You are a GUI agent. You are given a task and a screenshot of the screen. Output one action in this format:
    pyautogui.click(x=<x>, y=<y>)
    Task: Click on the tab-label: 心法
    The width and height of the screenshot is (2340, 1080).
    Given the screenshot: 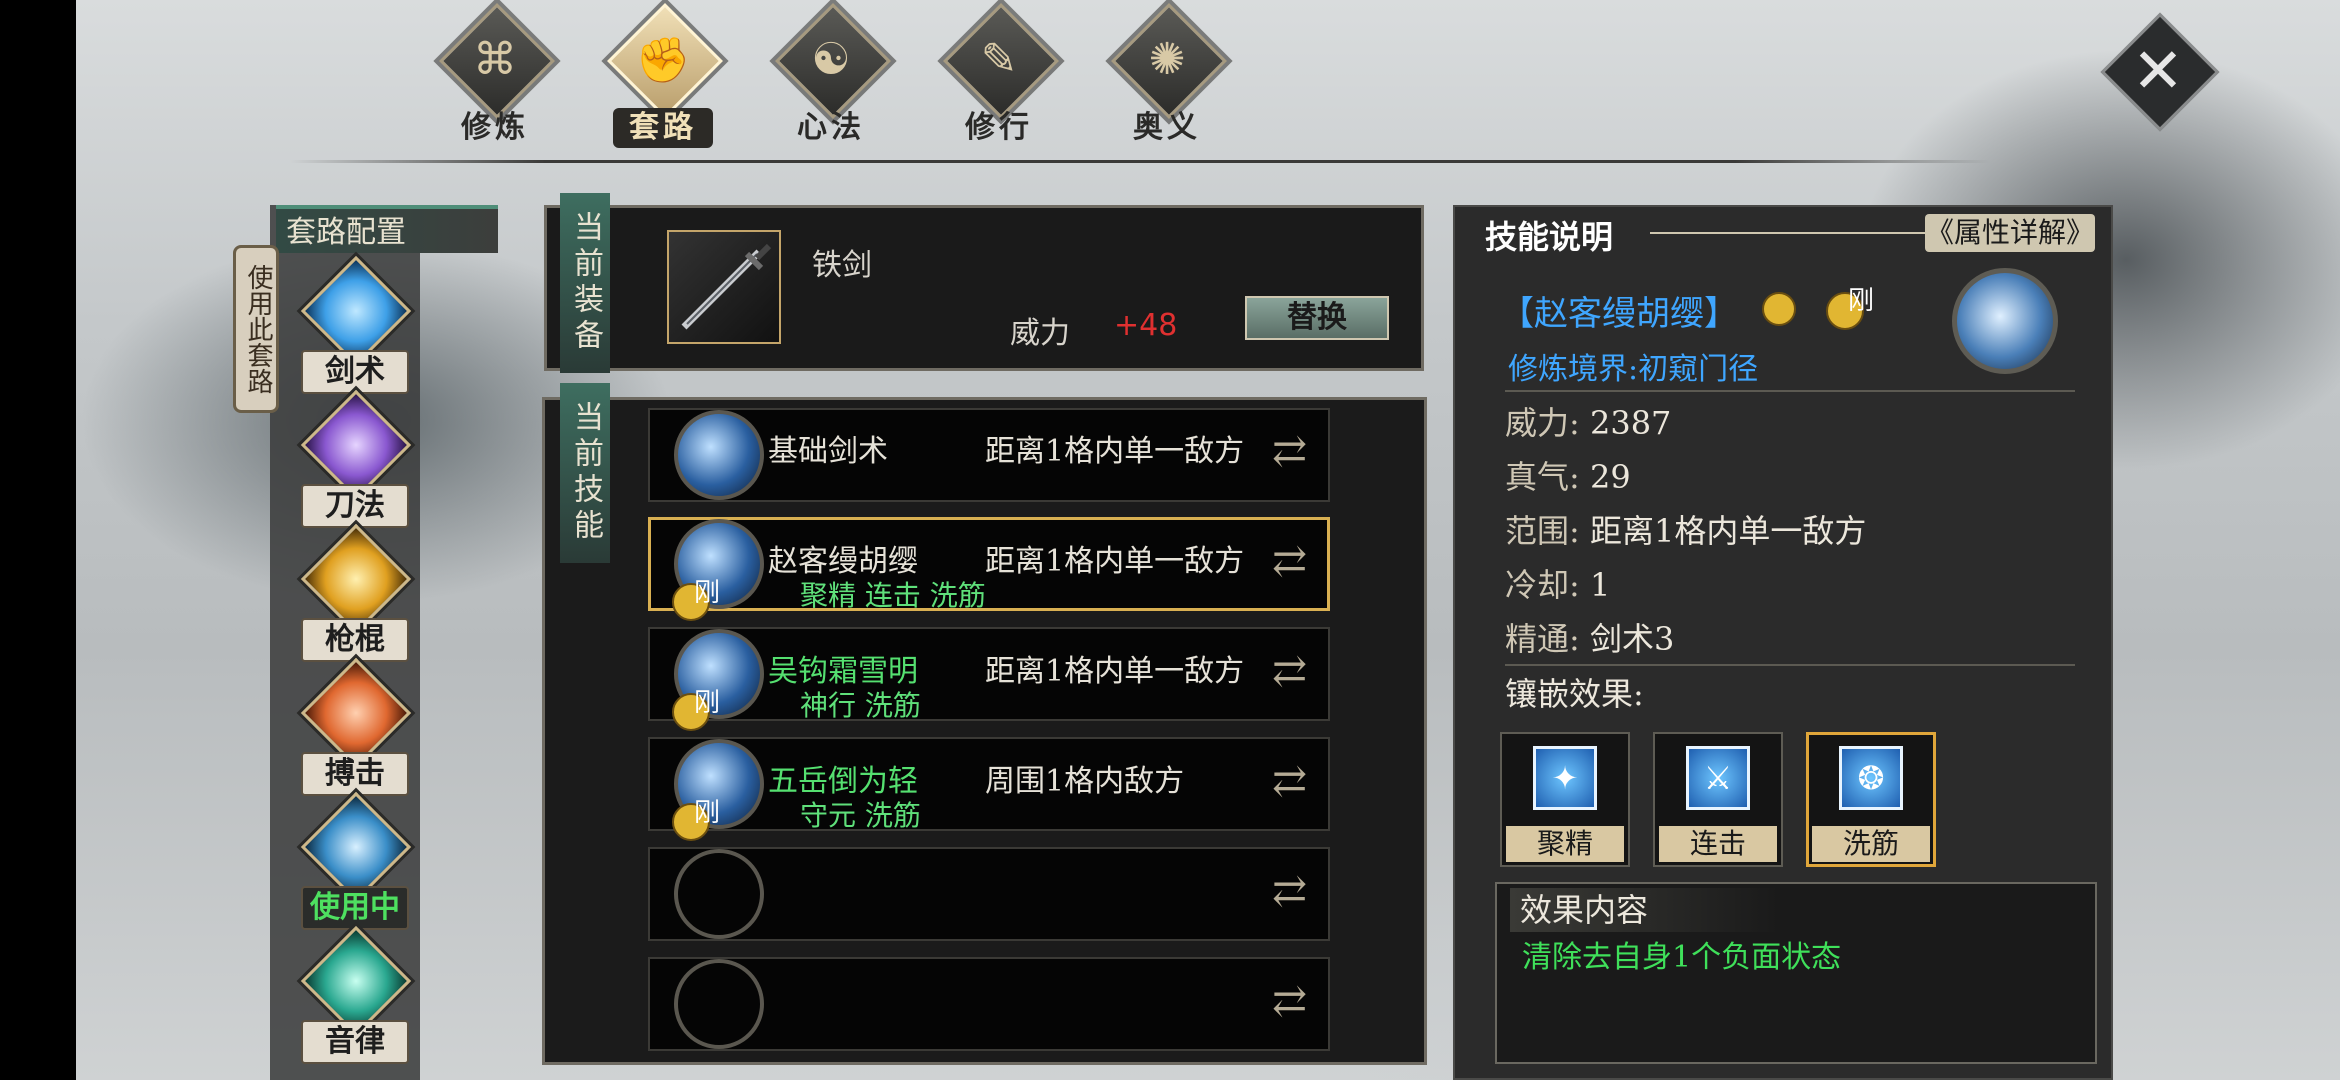 What is the action you would take?
    pyautogui.click(x=831, y=127)
    